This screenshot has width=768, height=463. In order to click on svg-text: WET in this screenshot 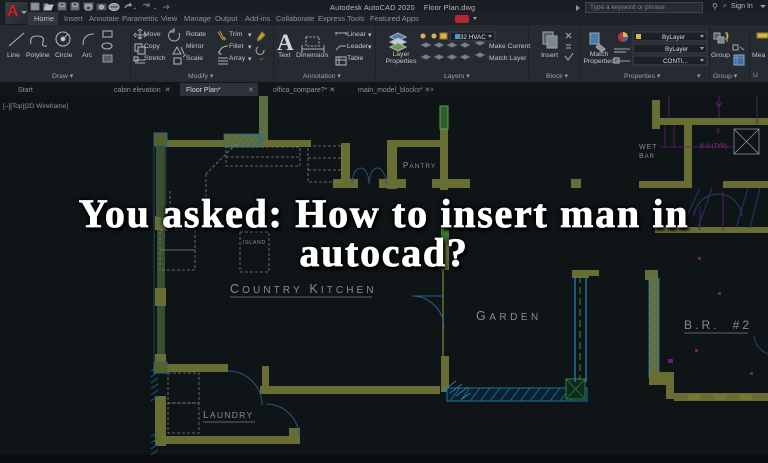, I will do `click(648, 147)`.